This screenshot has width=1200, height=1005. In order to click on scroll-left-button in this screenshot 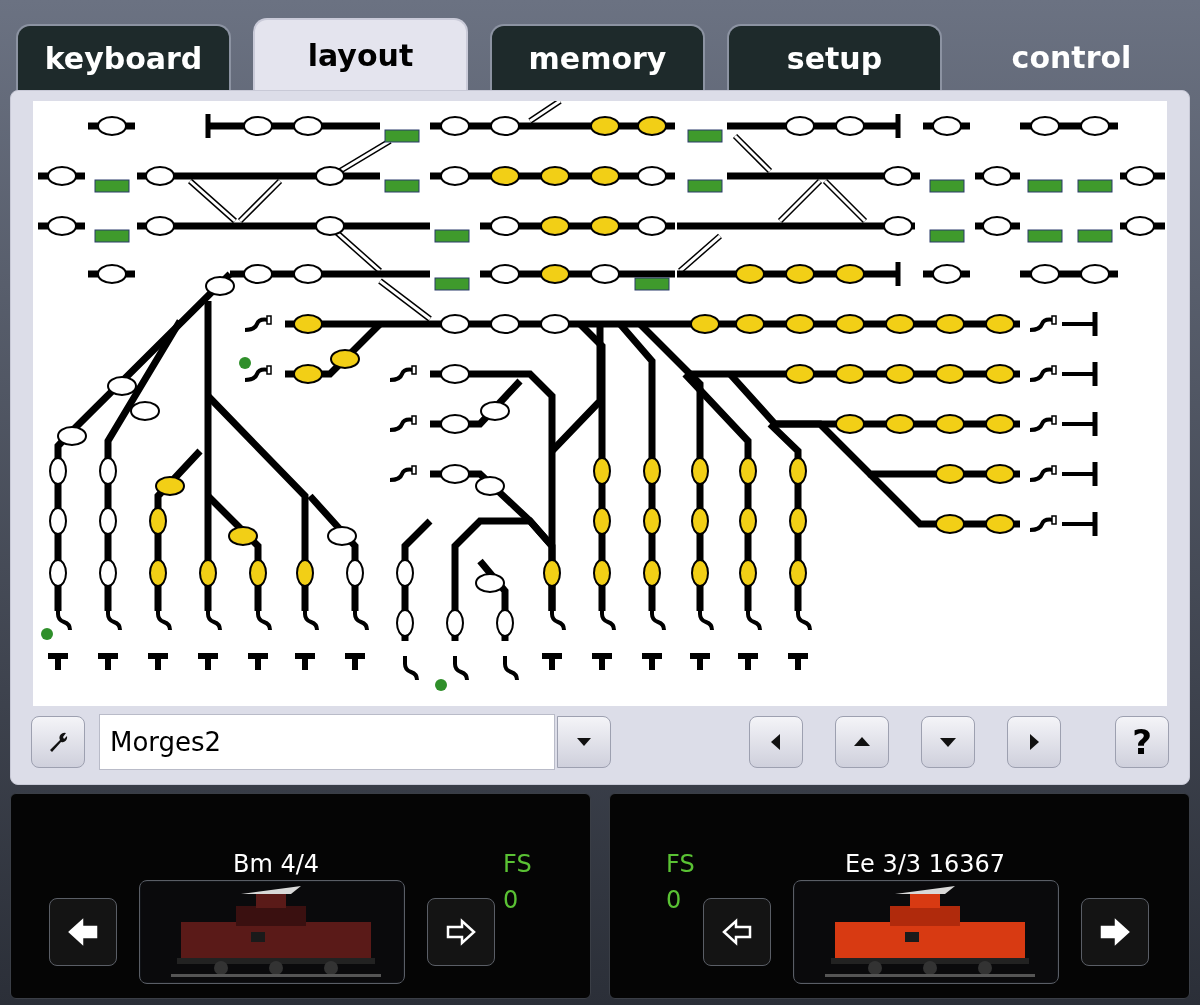, I will do `click(776, 742)`.